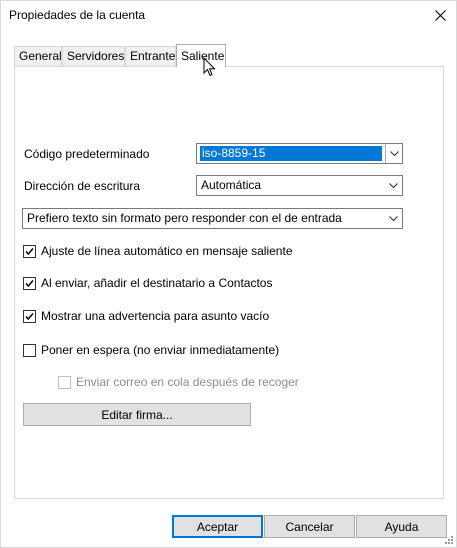 The height and width of the screenshot is (548, 457). I want to click on help-button: Ayuda, so click(401, 526).